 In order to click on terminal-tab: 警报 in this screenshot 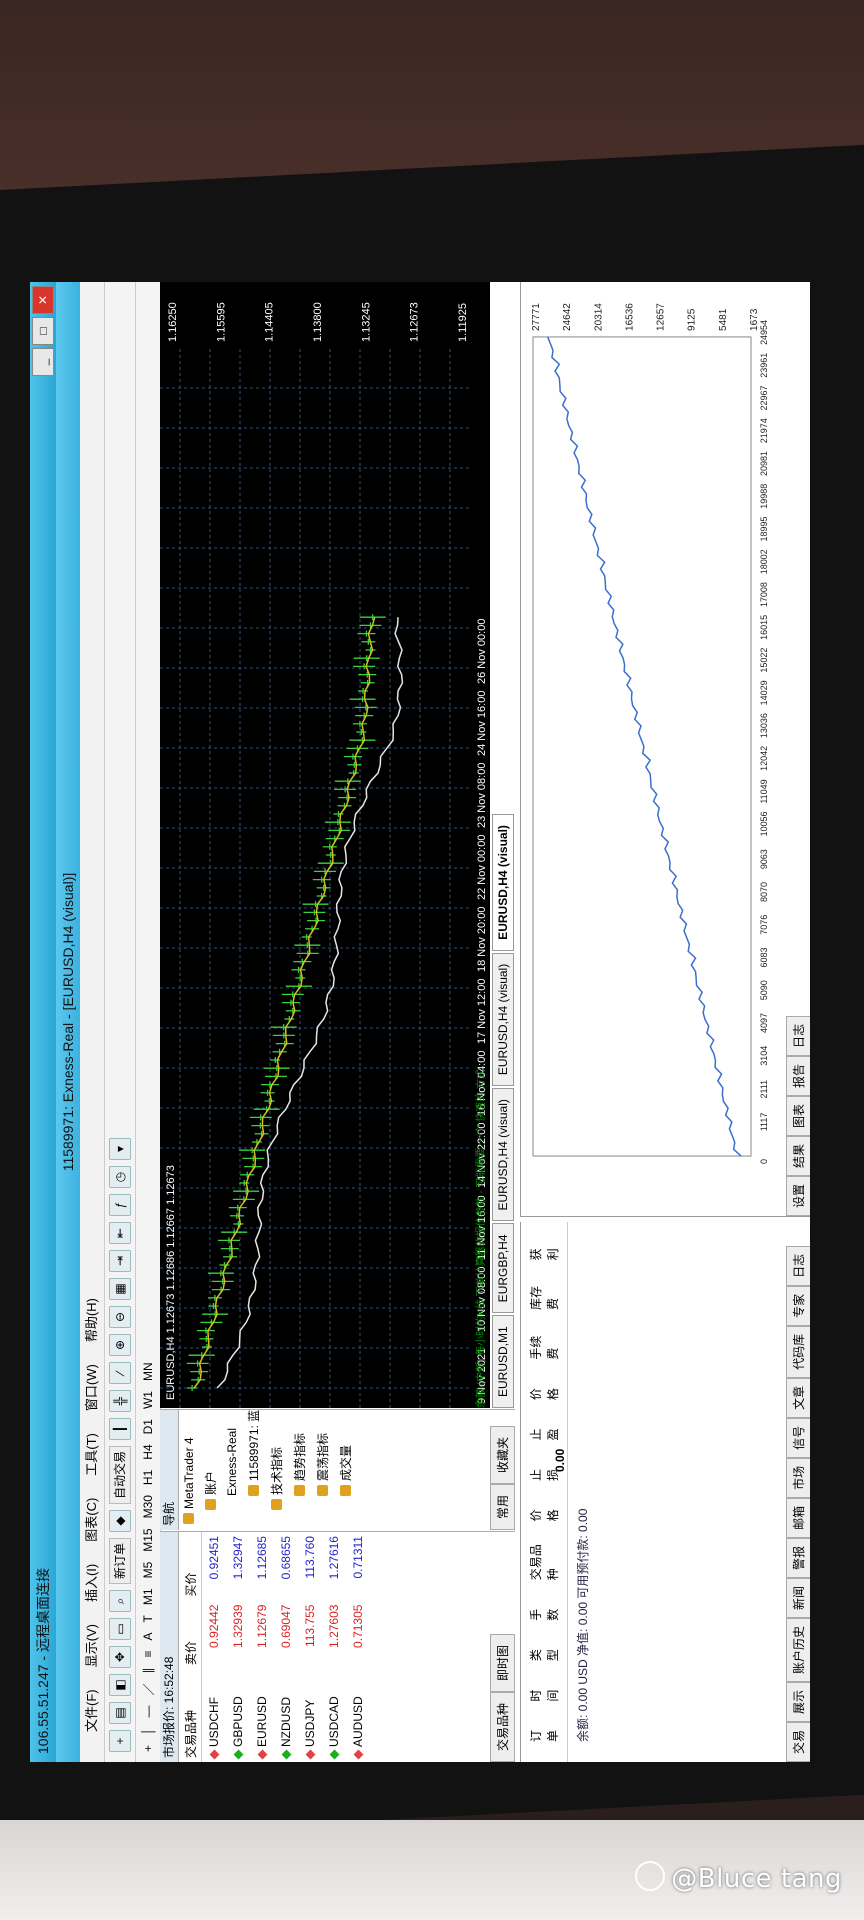, I will do `click(798, 1557)`.